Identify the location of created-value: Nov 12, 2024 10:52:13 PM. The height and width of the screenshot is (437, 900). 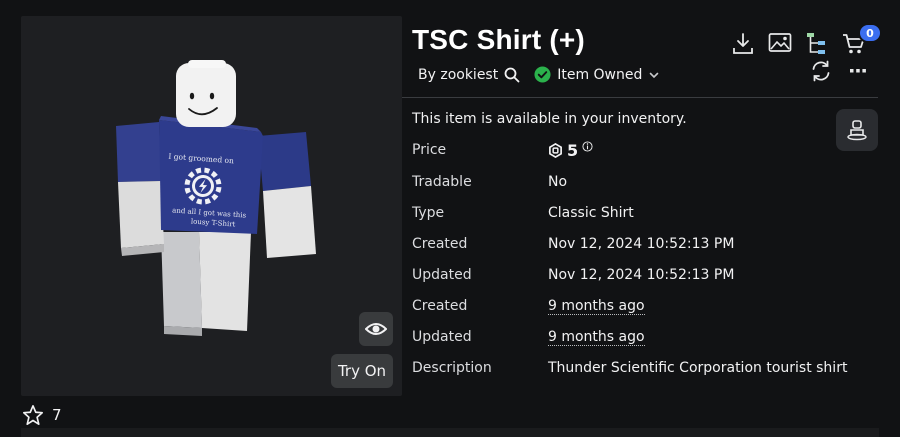
(641, 244).